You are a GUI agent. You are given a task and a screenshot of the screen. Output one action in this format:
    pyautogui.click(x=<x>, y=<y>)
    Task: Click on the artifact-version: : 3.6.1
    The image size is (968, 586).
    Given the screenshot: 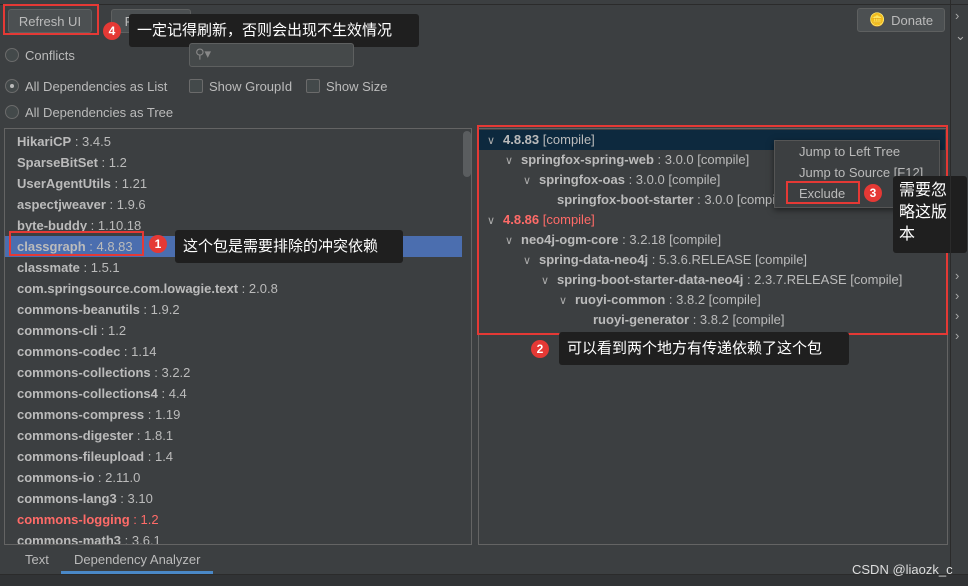 What is the action you would take?
    pyautogui.click(x=141, y=539)
    